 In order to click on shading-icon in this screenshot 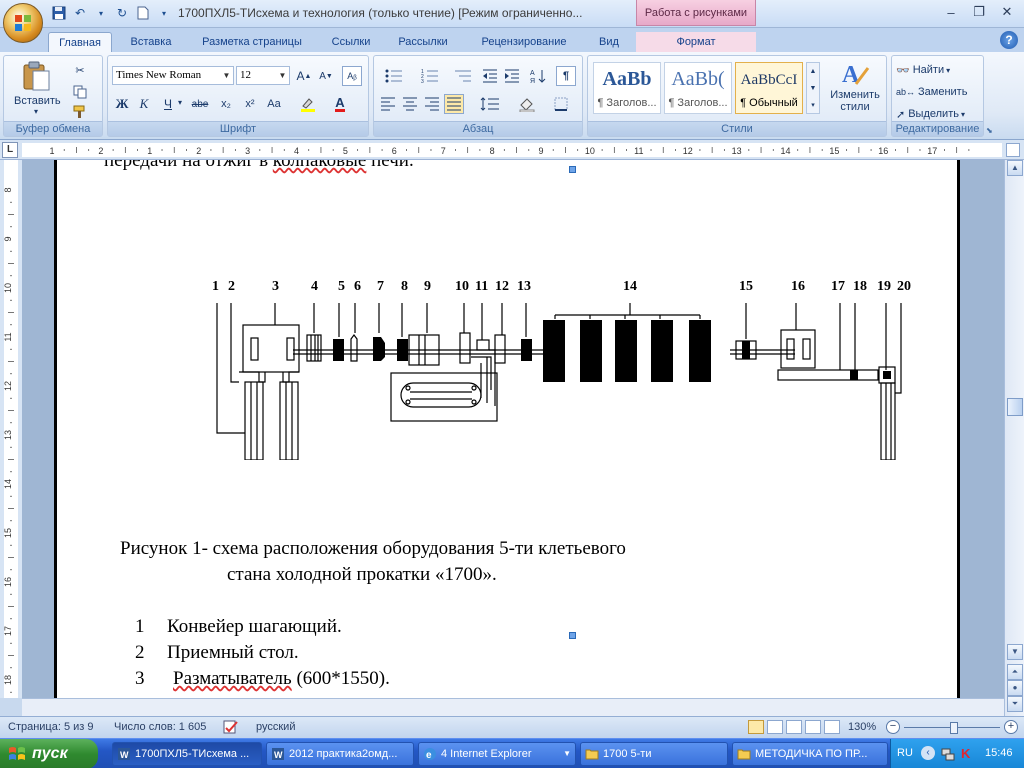, I will do `click(527, 104)`.